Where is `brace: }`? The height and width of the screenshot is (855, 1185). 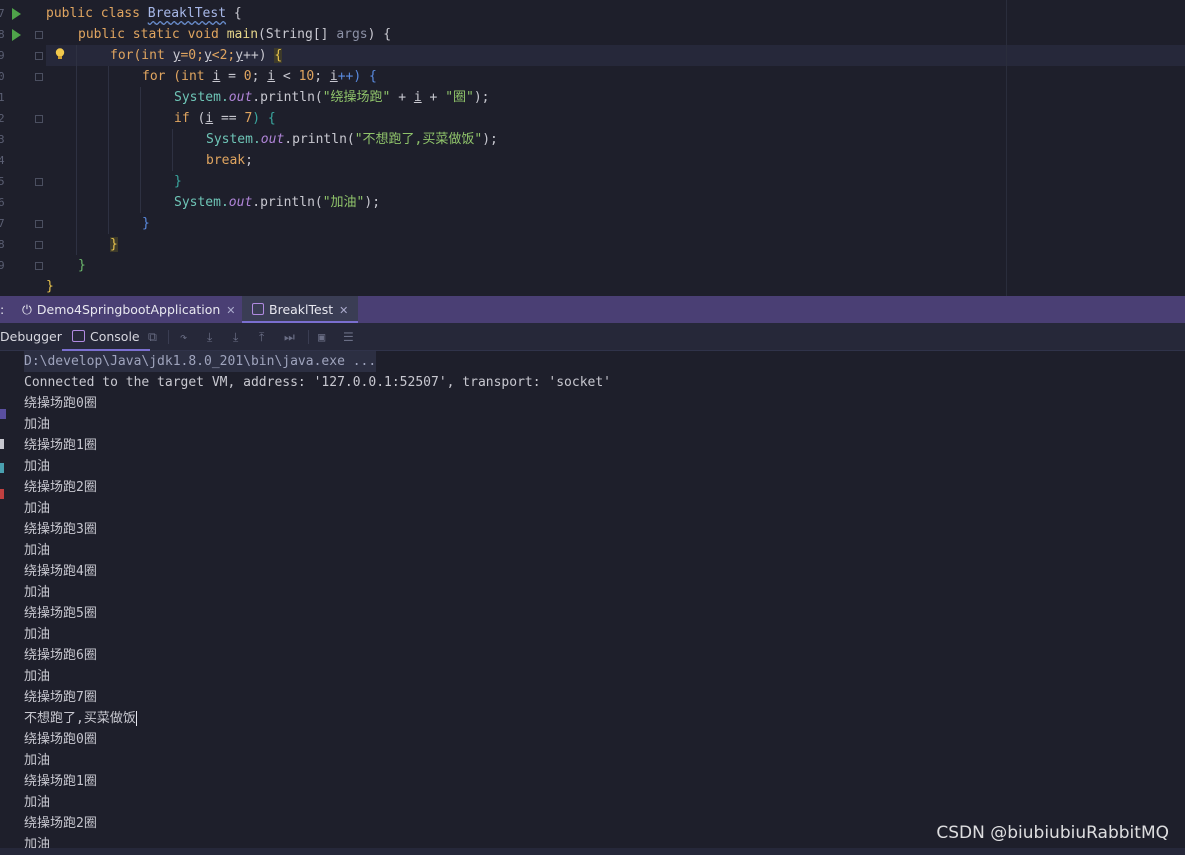
brace: } is located at coordinates (114, 244).